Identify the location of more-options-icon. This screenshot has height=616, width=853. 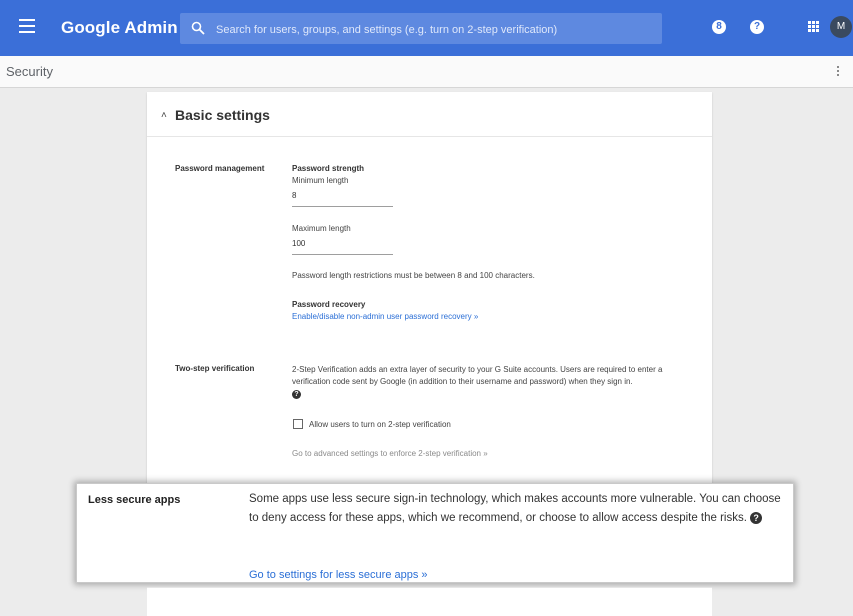
(838, 72).